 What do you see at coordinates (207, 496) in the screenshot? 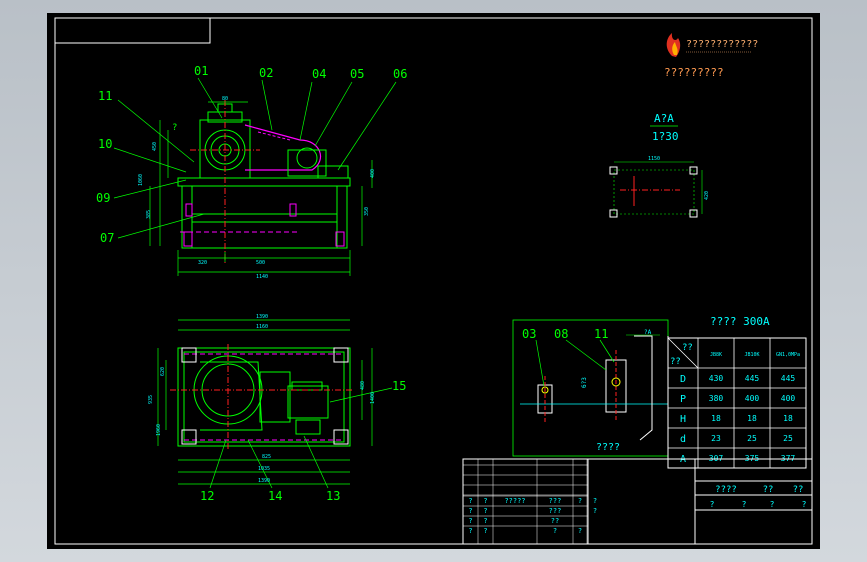
I see `leader-12: 12` at bounding box center [207, 496].